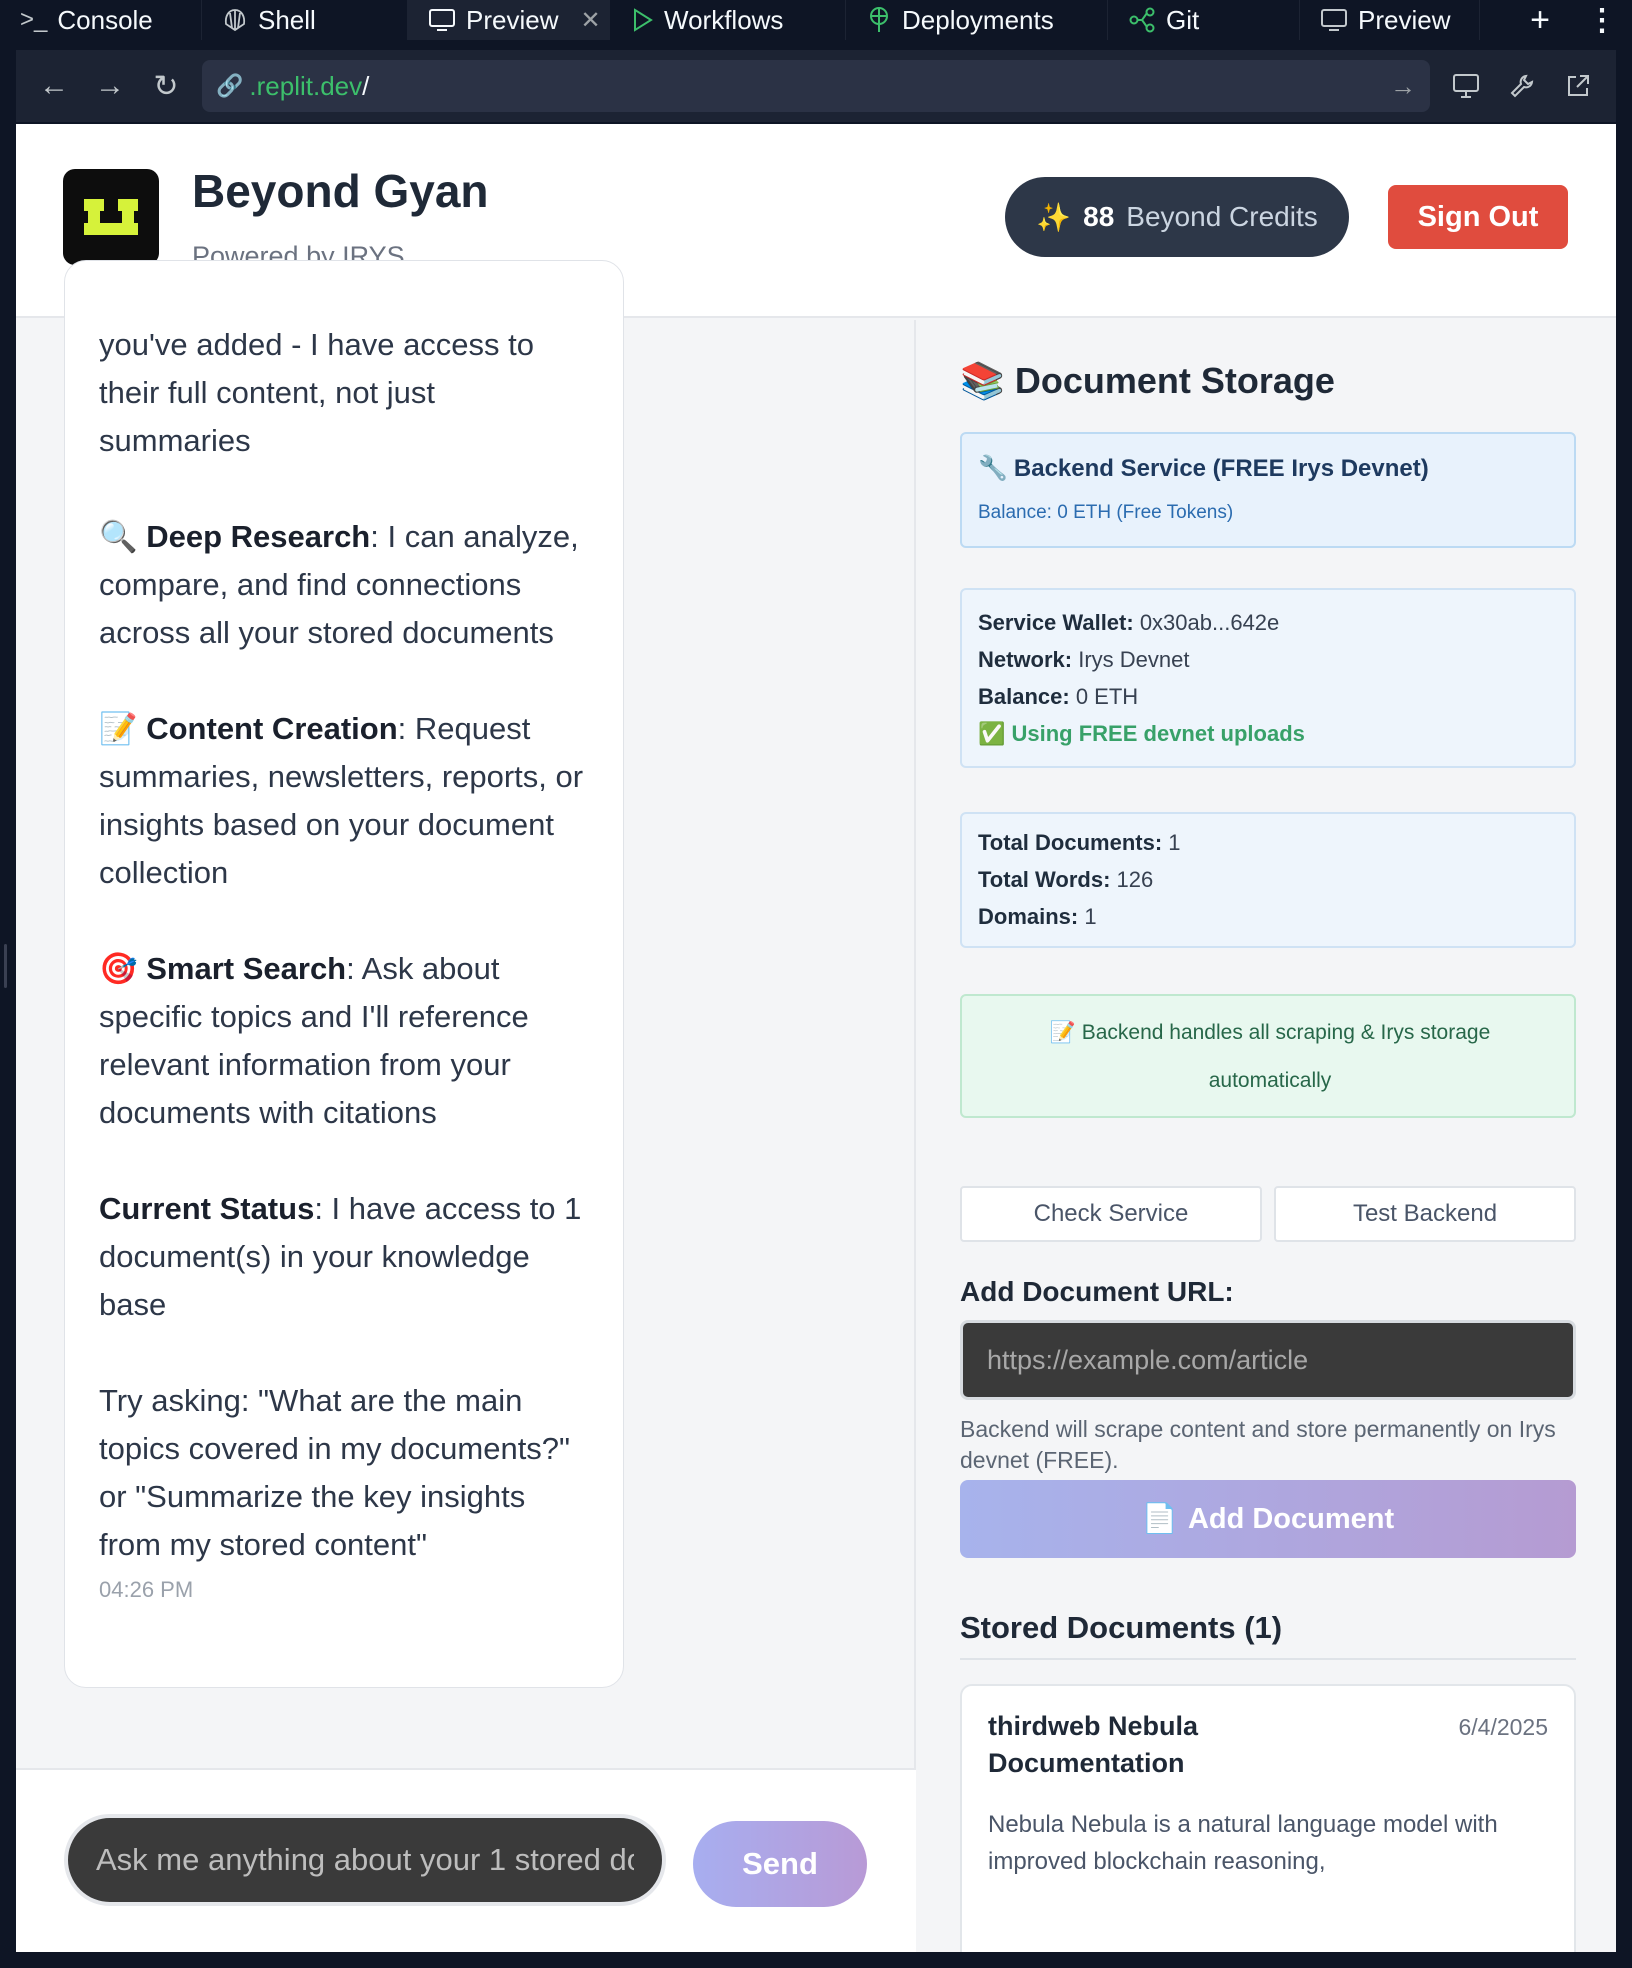 This screenshot has width=1632, height=1968. Describe the element at coordinates (306, 85) in the screenshot. I see `url-host: .replit.dev` at that location.